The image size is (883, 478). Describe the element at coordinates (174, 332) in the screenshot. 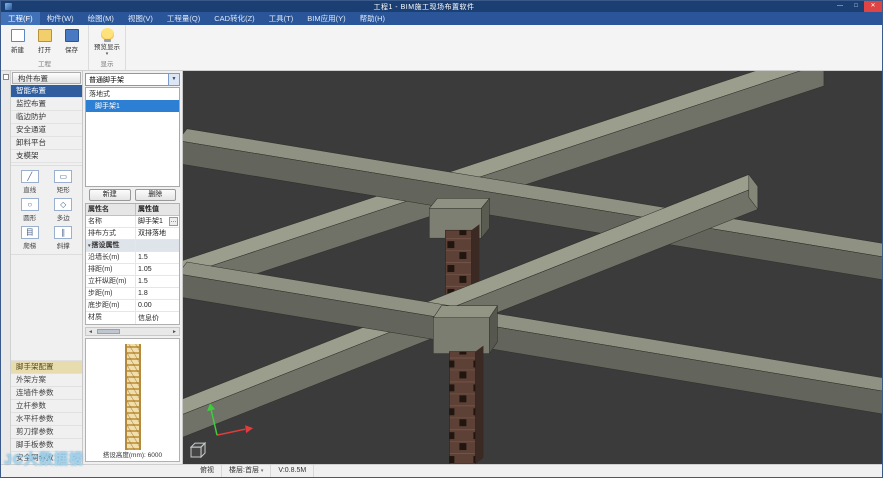

I see `scroll-right-icon: ►` at that location.